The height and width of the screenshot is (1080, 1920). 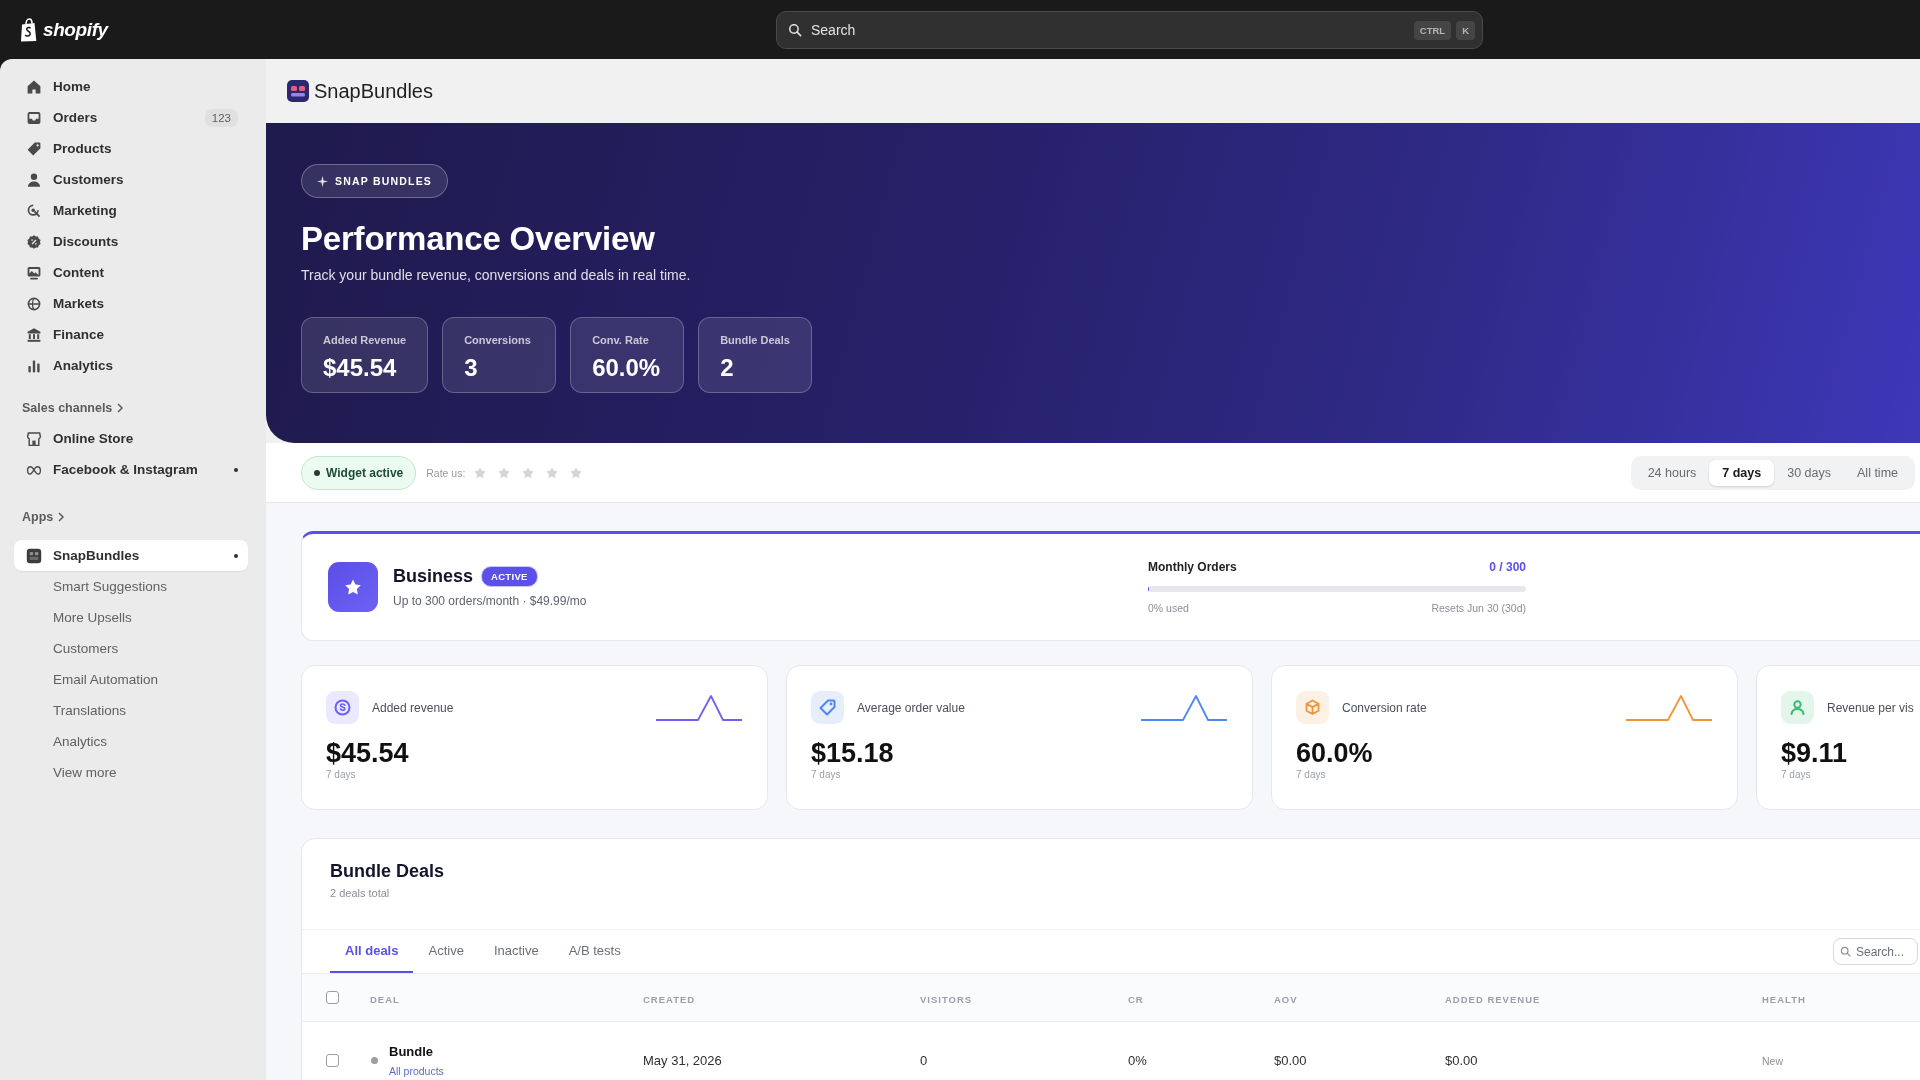 What do you see at coordinates (298, 91) in the screenshot?
I see `app-logo-icon` at bounding box center [298, 91].